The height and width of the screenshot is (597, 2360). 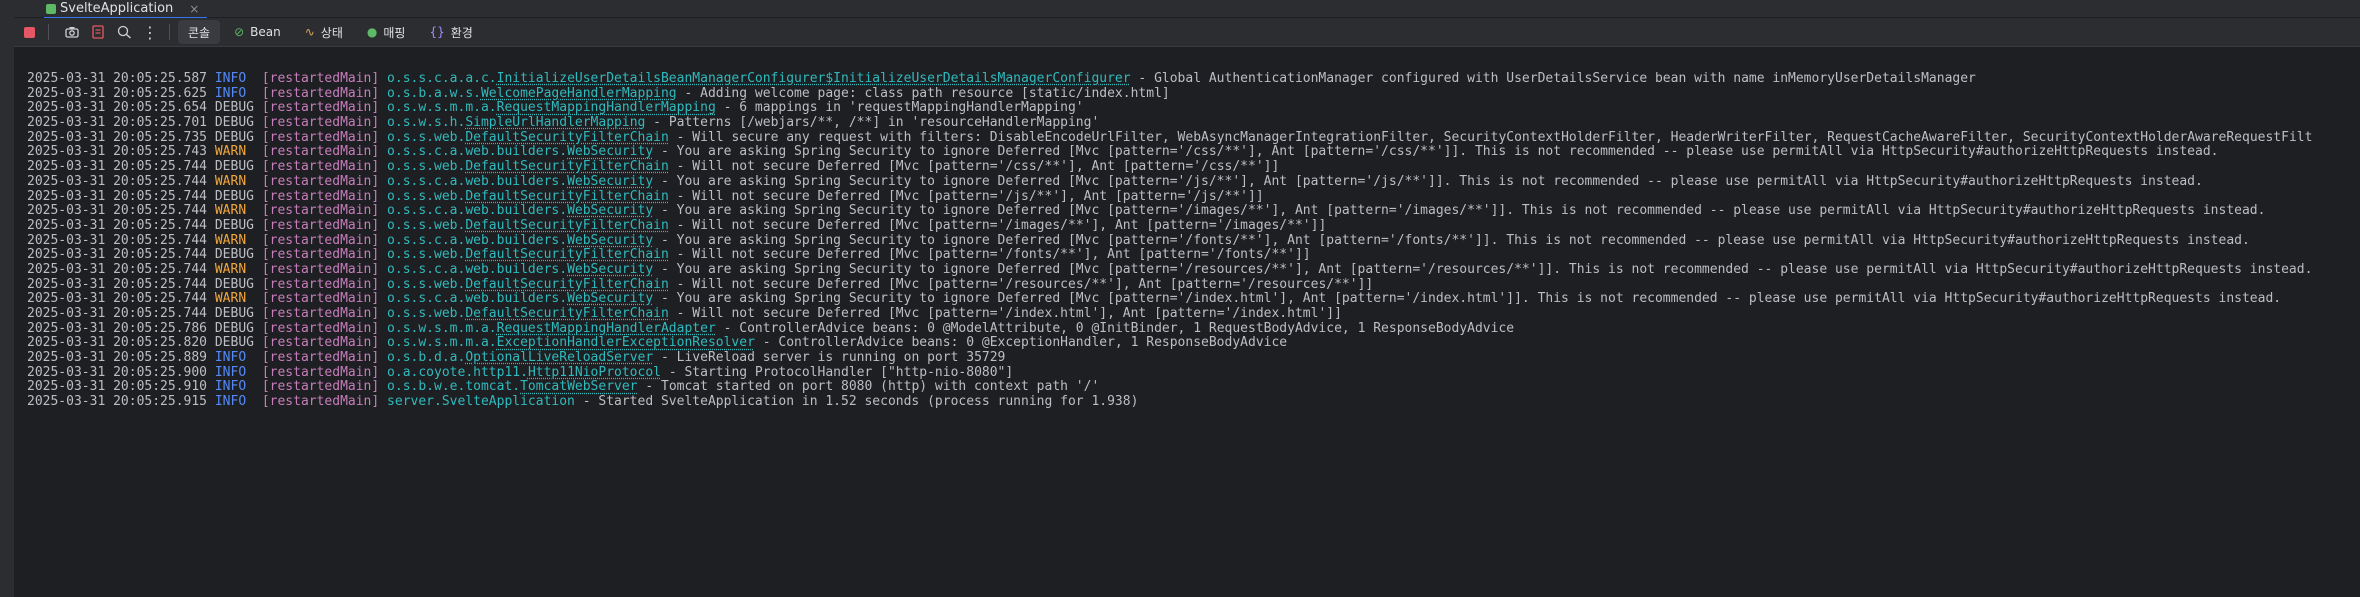 I want to click on tab-bean: ⊘ Bean, so click(x=257, y=32).